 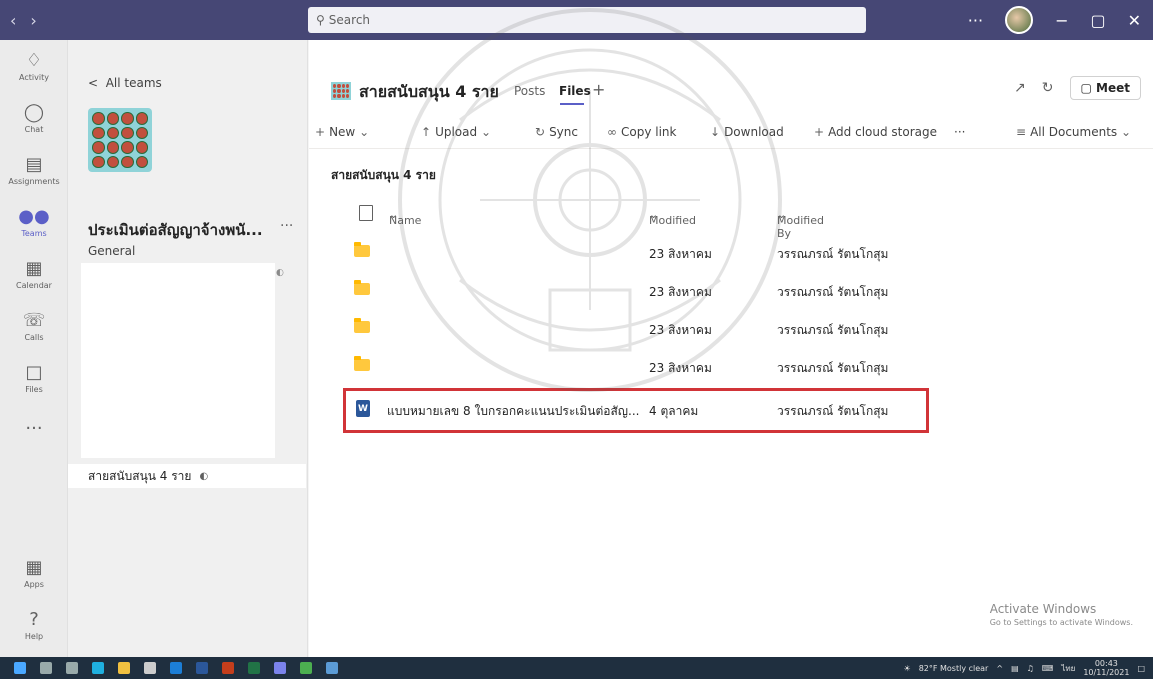 What do you see at coordinates (34, 170) in the screenshot?
I see `rail-item-assignments: ▤ Assignments` at bounding box center [34, 170].